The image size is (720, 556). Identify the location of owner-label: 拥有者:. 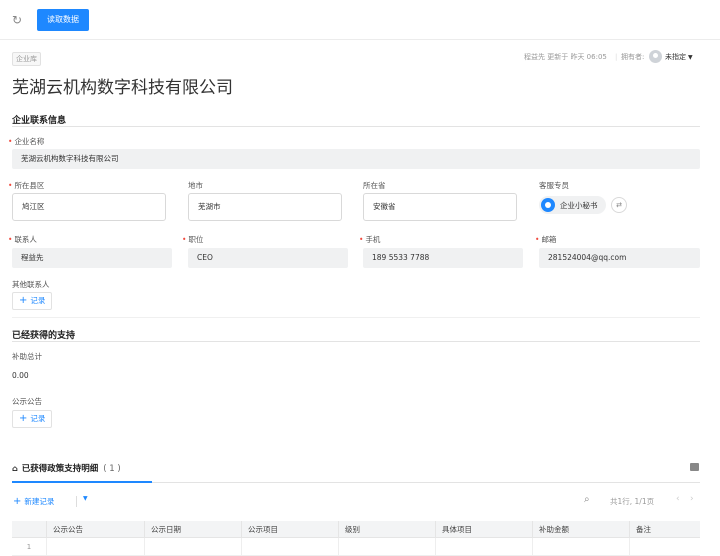
(633, 57).